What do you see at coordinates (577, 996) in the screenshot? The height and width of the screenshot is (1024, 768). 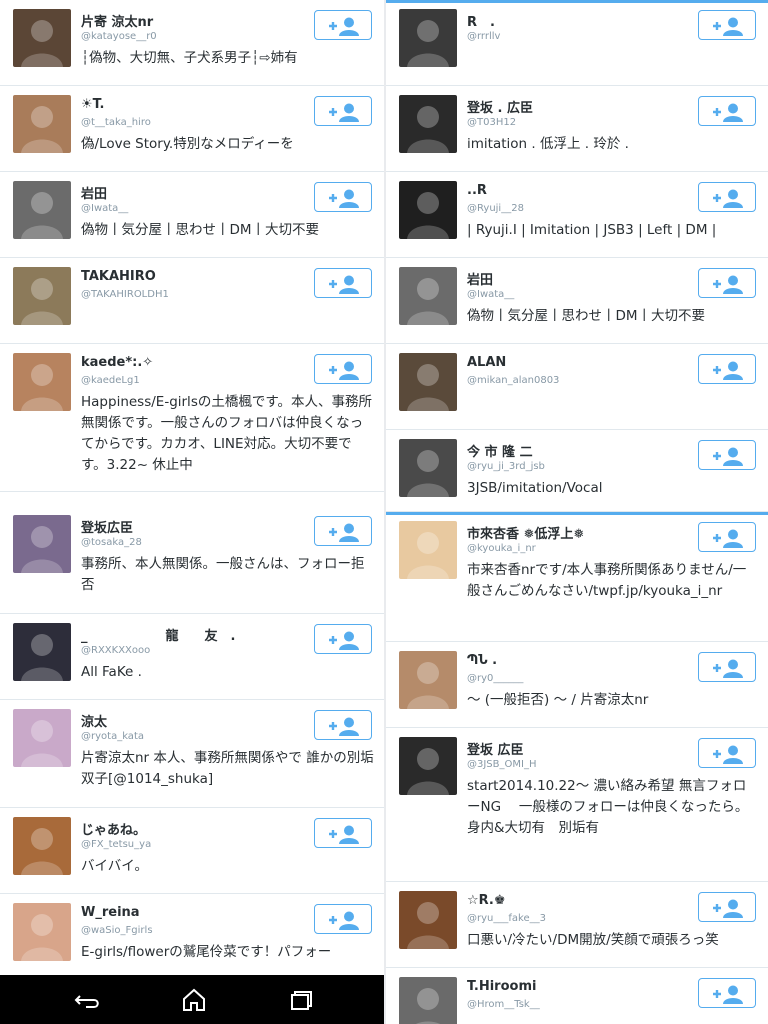 I see `user-row: T.Hiroomi @Hrom__Tsk__` at bounding box center [577, 996].